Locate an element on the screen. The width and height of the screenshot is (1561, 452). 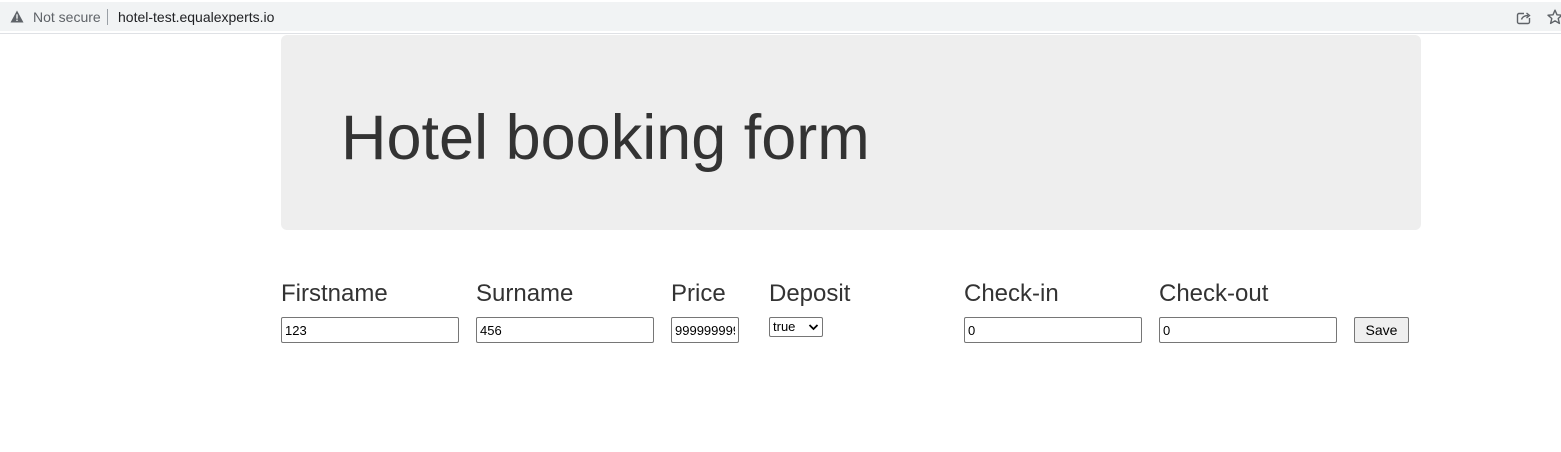
price-label: Price is located at coordinates (698, 293).